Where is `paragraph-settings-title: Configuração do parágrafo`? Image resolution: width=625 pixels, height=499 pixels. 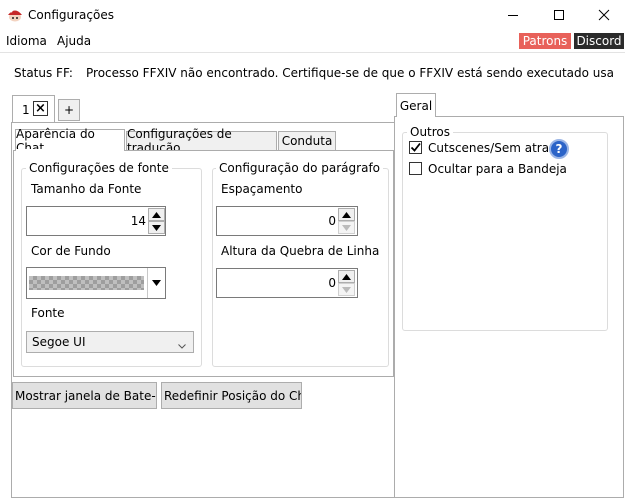 paragraph-settings-title: Configuração do parágrafo is located at coordinates (300, 168).